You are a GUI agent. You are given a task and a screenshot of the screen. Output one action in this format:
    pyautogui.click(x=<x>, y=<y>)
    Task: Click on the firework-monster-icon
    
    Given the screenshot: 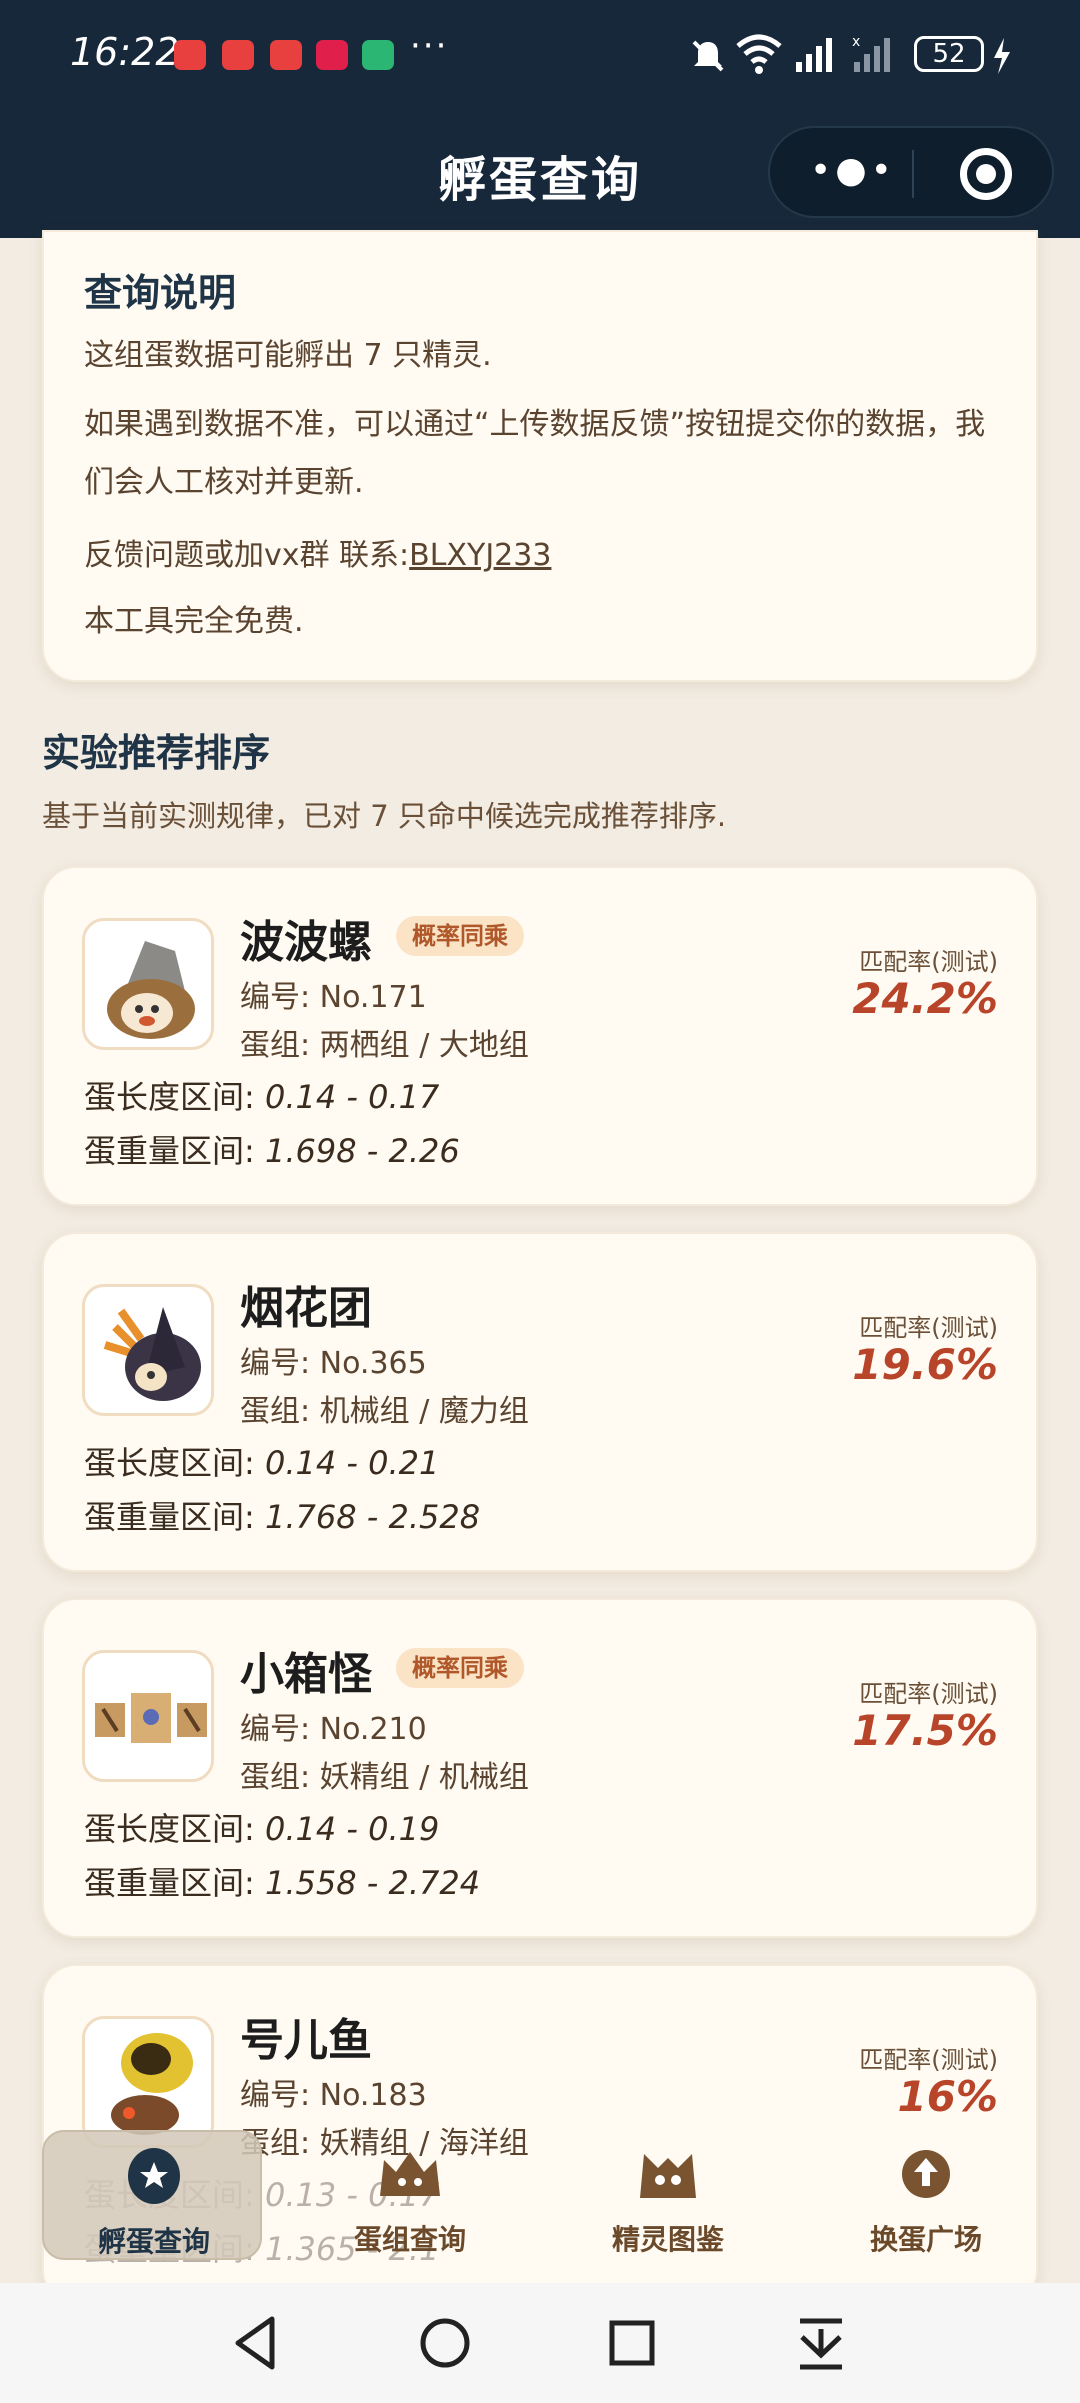 What is the action you would take?
    pyautogui.click(x=152, y=1354)
    